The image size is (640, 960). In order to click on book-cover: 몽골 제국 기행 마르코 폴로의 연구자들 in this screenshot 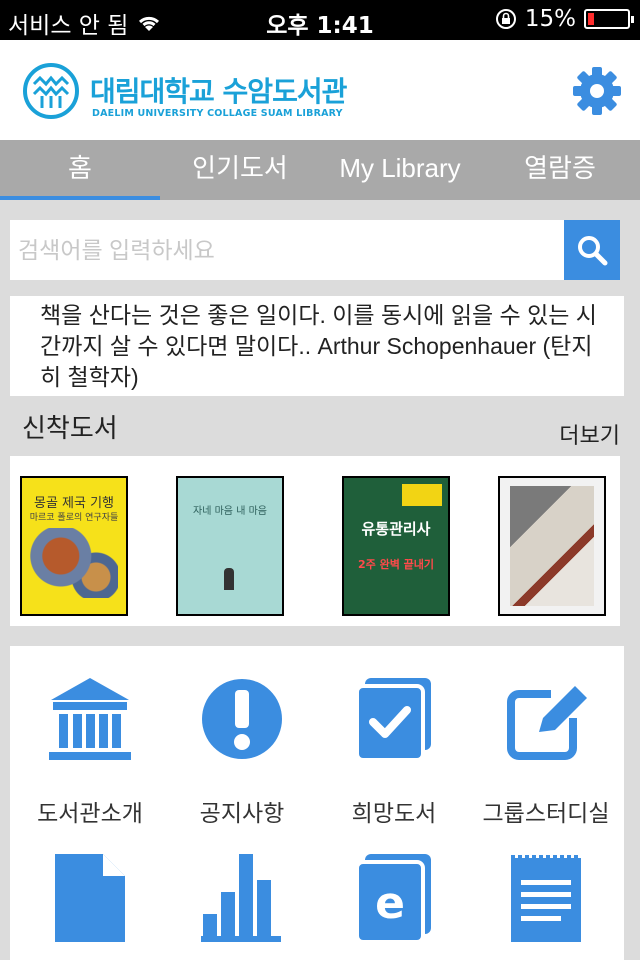, I will do `click(74, 546)`.